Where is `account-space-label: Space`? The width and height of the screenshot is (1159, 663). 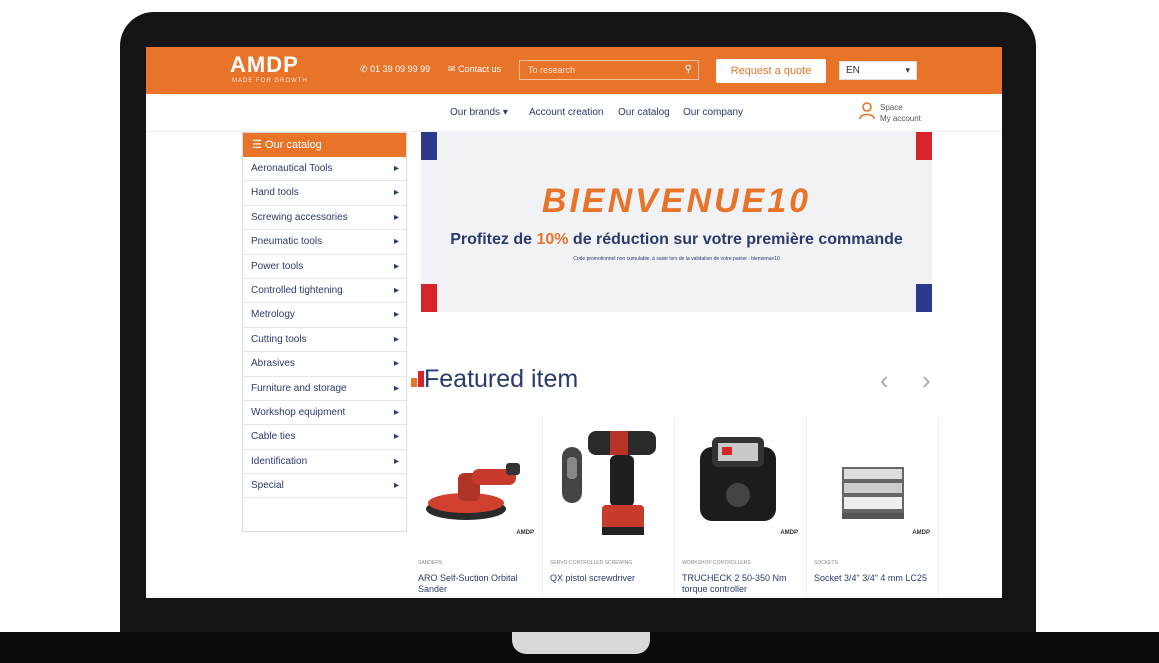
account-space-label: Space is located at coordinates (891, 107).